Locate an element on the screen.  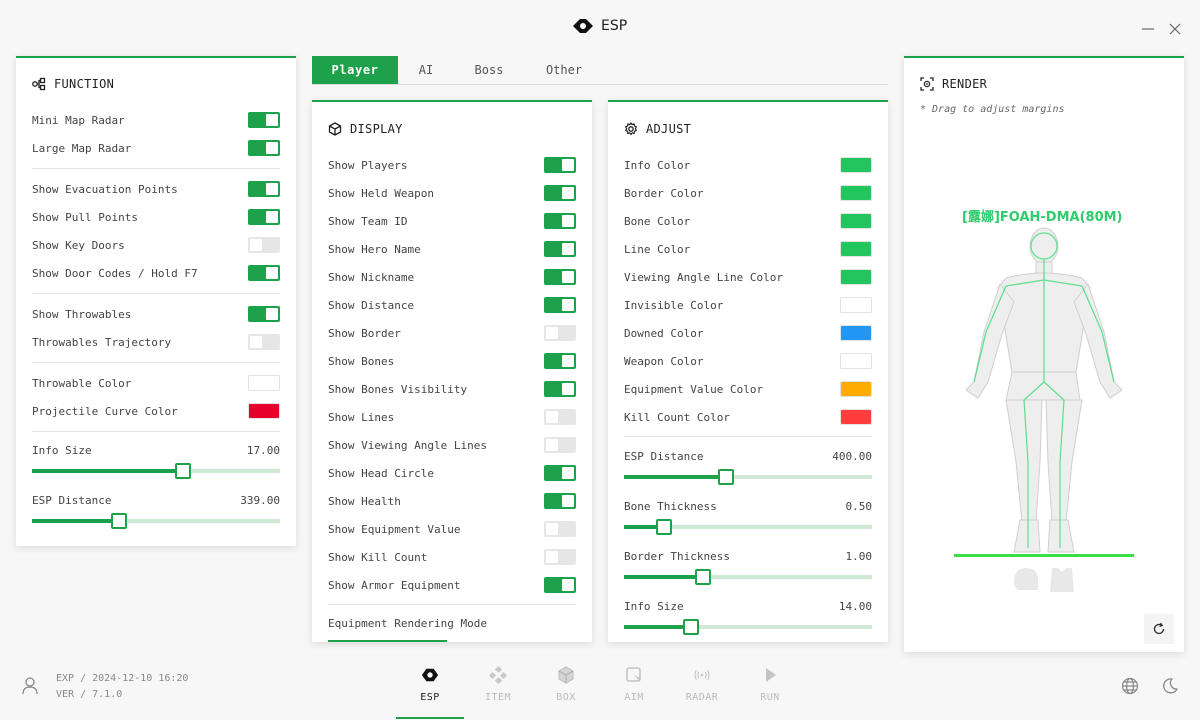
invisible-color-swatch is located at coordinates (856, 305).